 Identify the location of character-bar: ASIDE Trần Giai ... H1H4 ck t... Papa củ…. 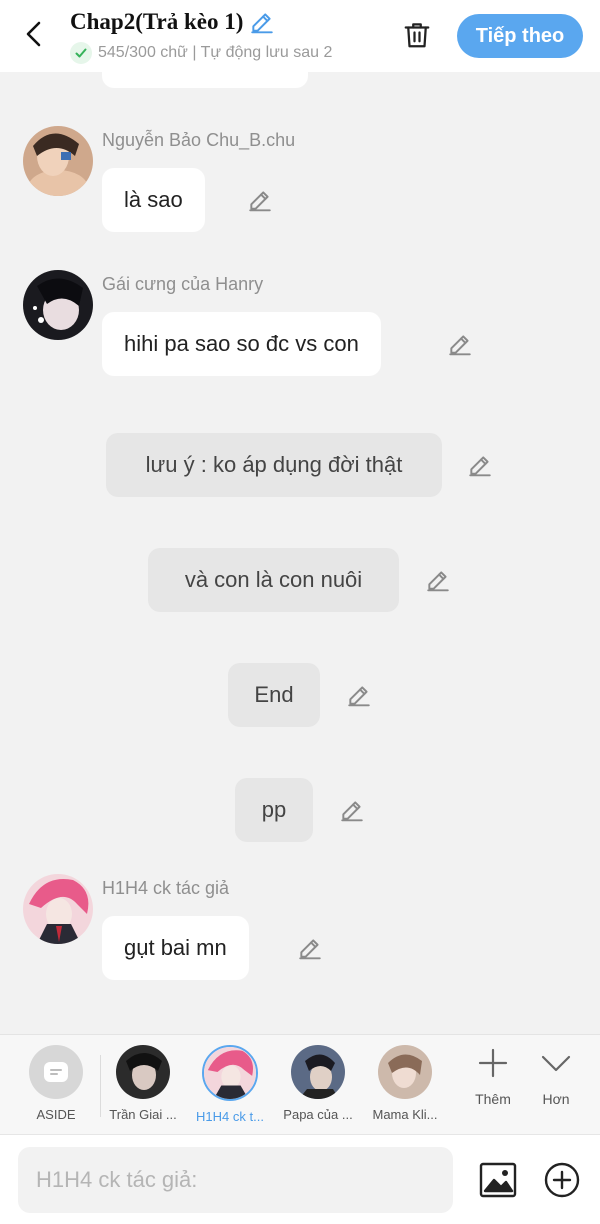
(300, 1084).